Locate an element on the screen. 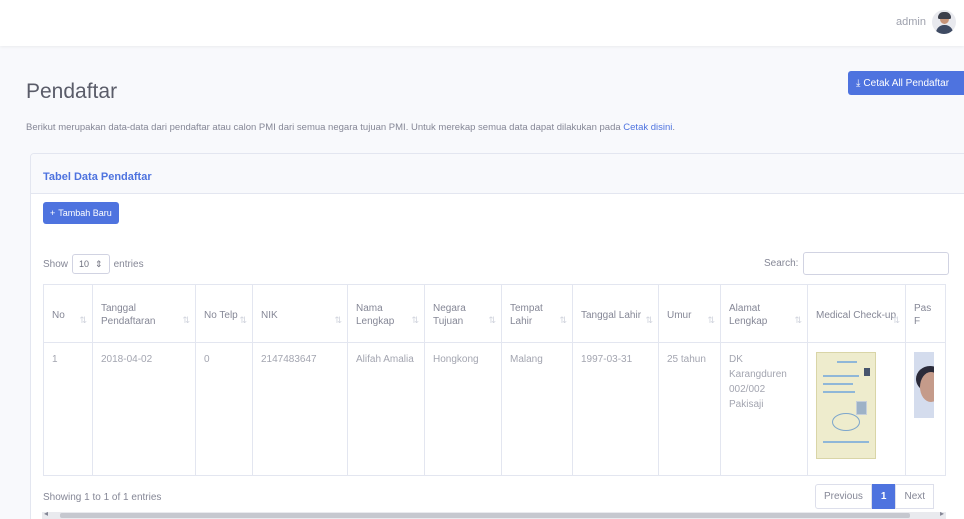  column-header-label: Pas F is located at coordinates (923, 315).